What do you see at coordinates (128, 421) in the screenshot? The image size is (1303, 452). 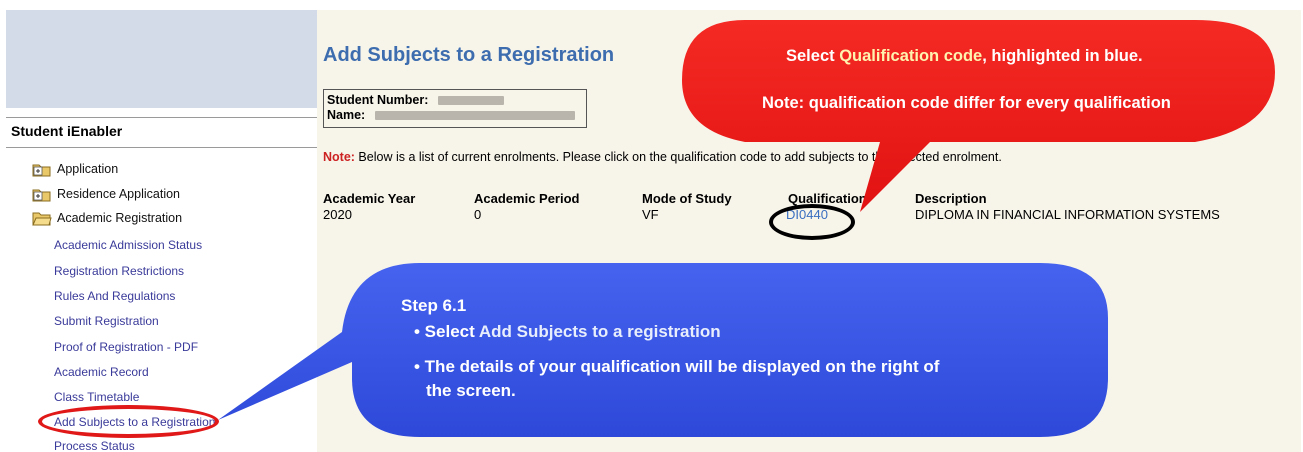 I see `sidebar-highlight-ellipse` at bounding box center [128, 421].